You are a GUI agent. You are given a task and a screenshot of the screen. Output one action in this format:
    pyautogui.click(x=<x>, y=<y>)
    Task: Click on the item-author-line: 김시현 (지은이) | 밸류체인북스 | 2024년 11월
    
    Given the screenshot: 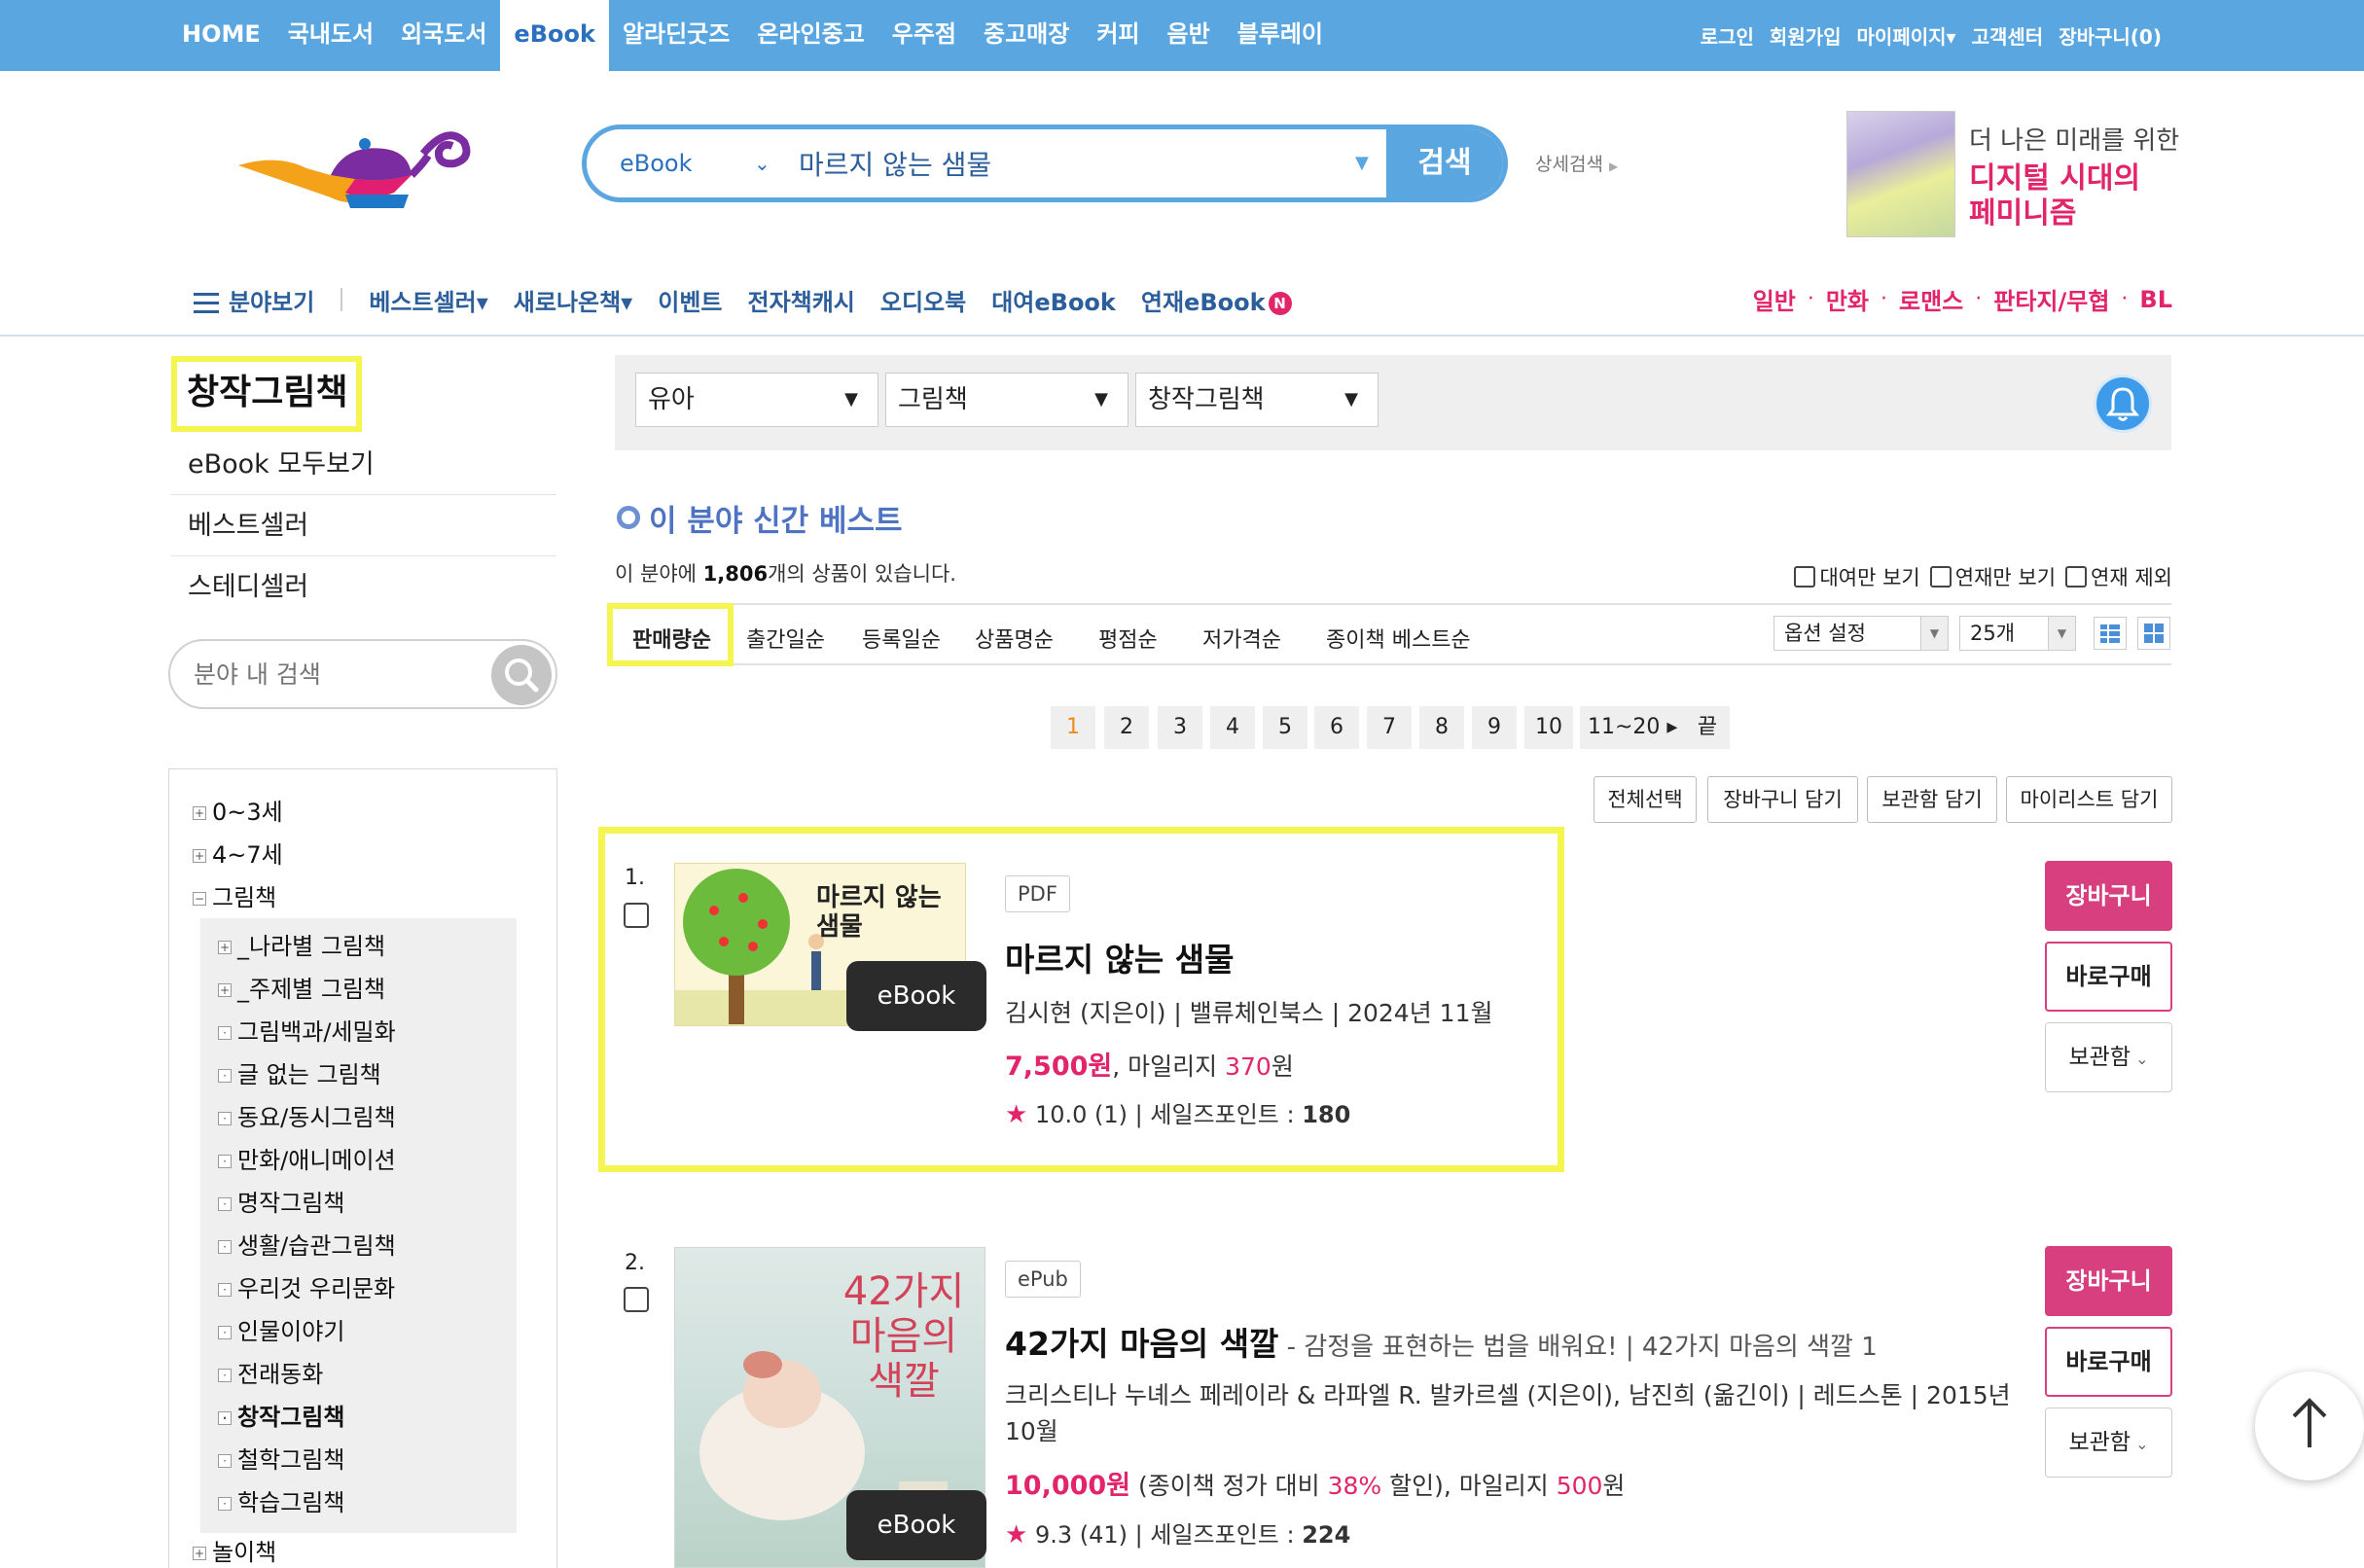 What is the action you would take?
    pyautogui.click(x=1248, y=1012)
    